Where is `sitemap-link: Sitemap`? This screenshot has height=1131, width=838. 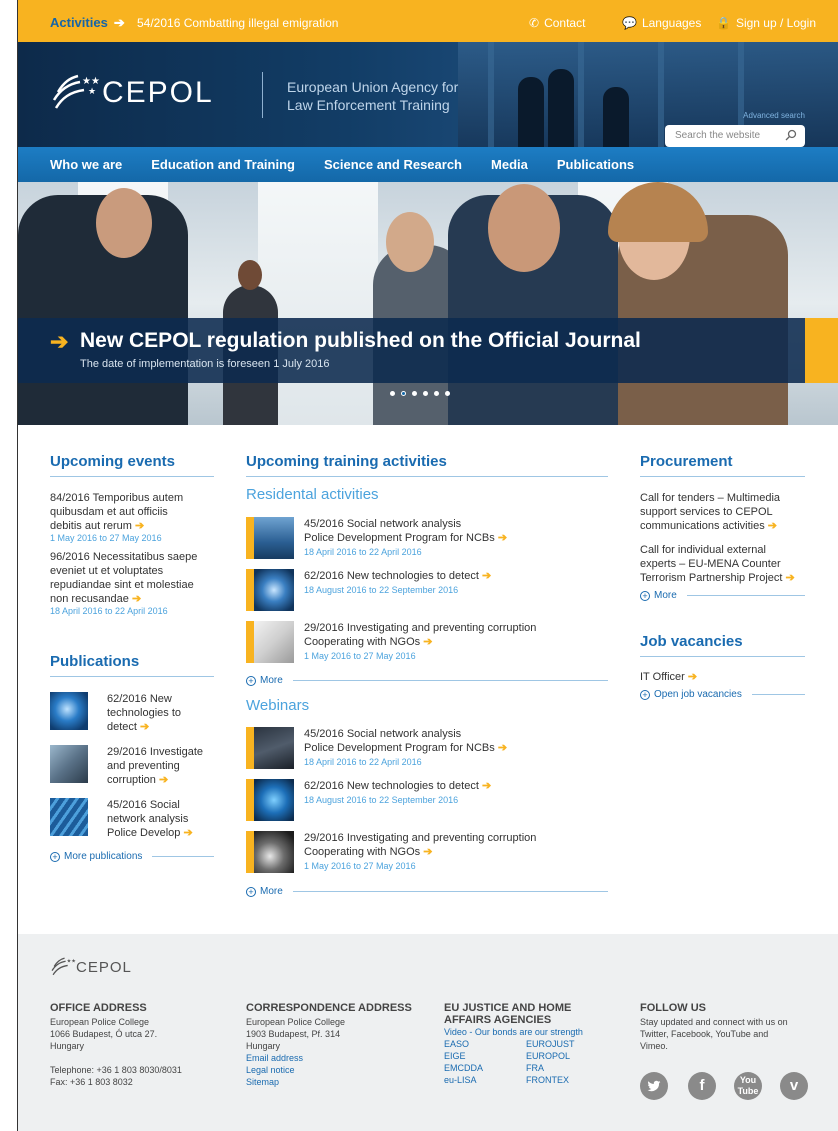
sitemap-link: Sitemap is located at coordinates (329, 1082).